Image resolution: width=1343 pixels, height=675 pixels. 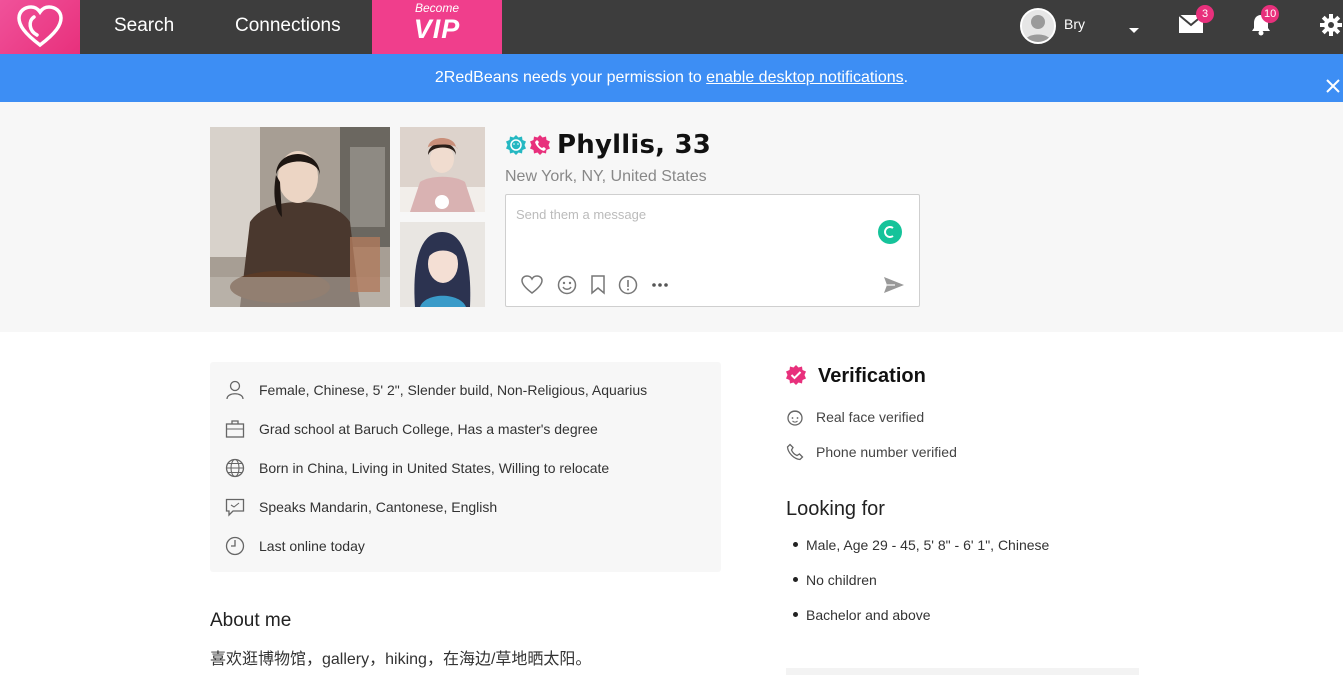 I want to click on heart-icon, so click(x=532, y=284).